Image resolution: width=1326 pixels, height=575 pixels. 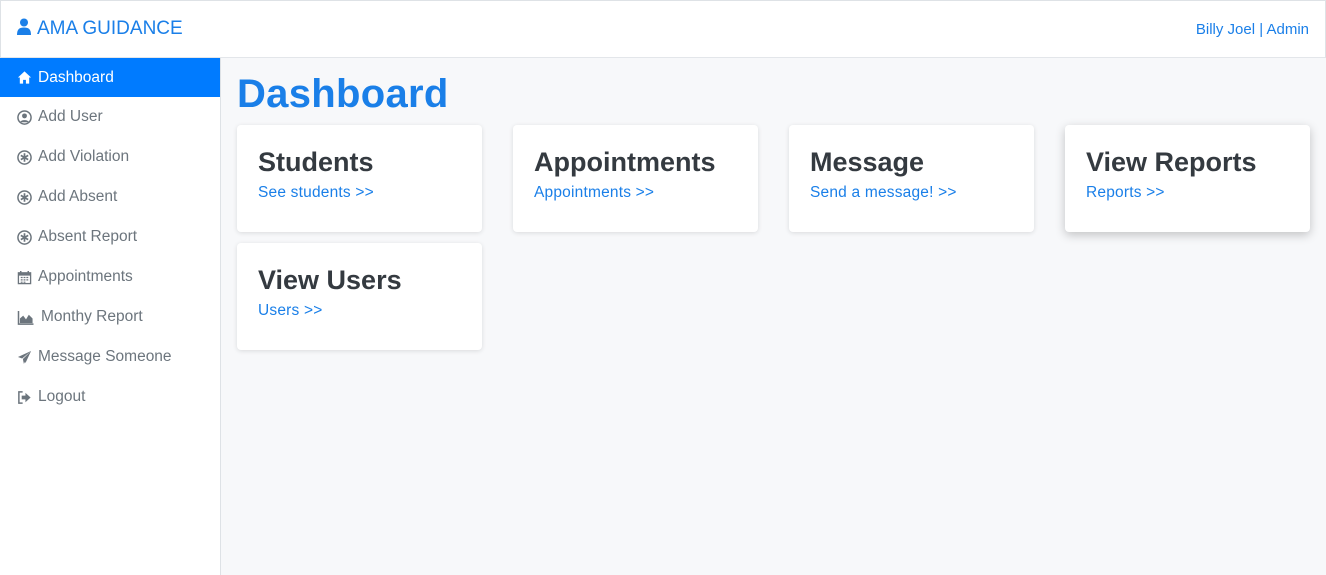 I want to click on user-icon, so click(x=24, y=29).